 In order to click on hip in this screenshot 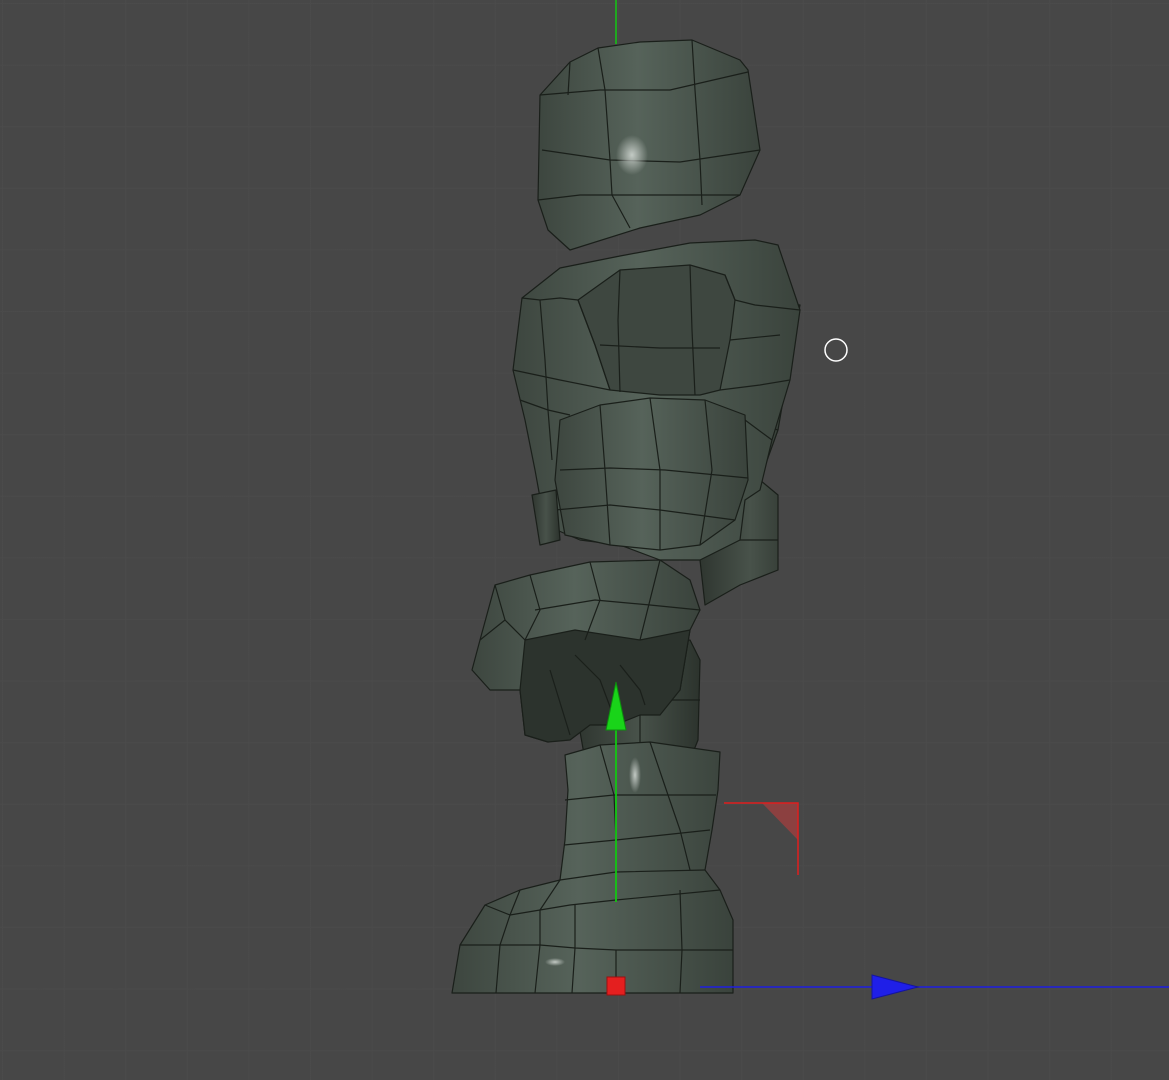, I will do `click(640, 474)`.